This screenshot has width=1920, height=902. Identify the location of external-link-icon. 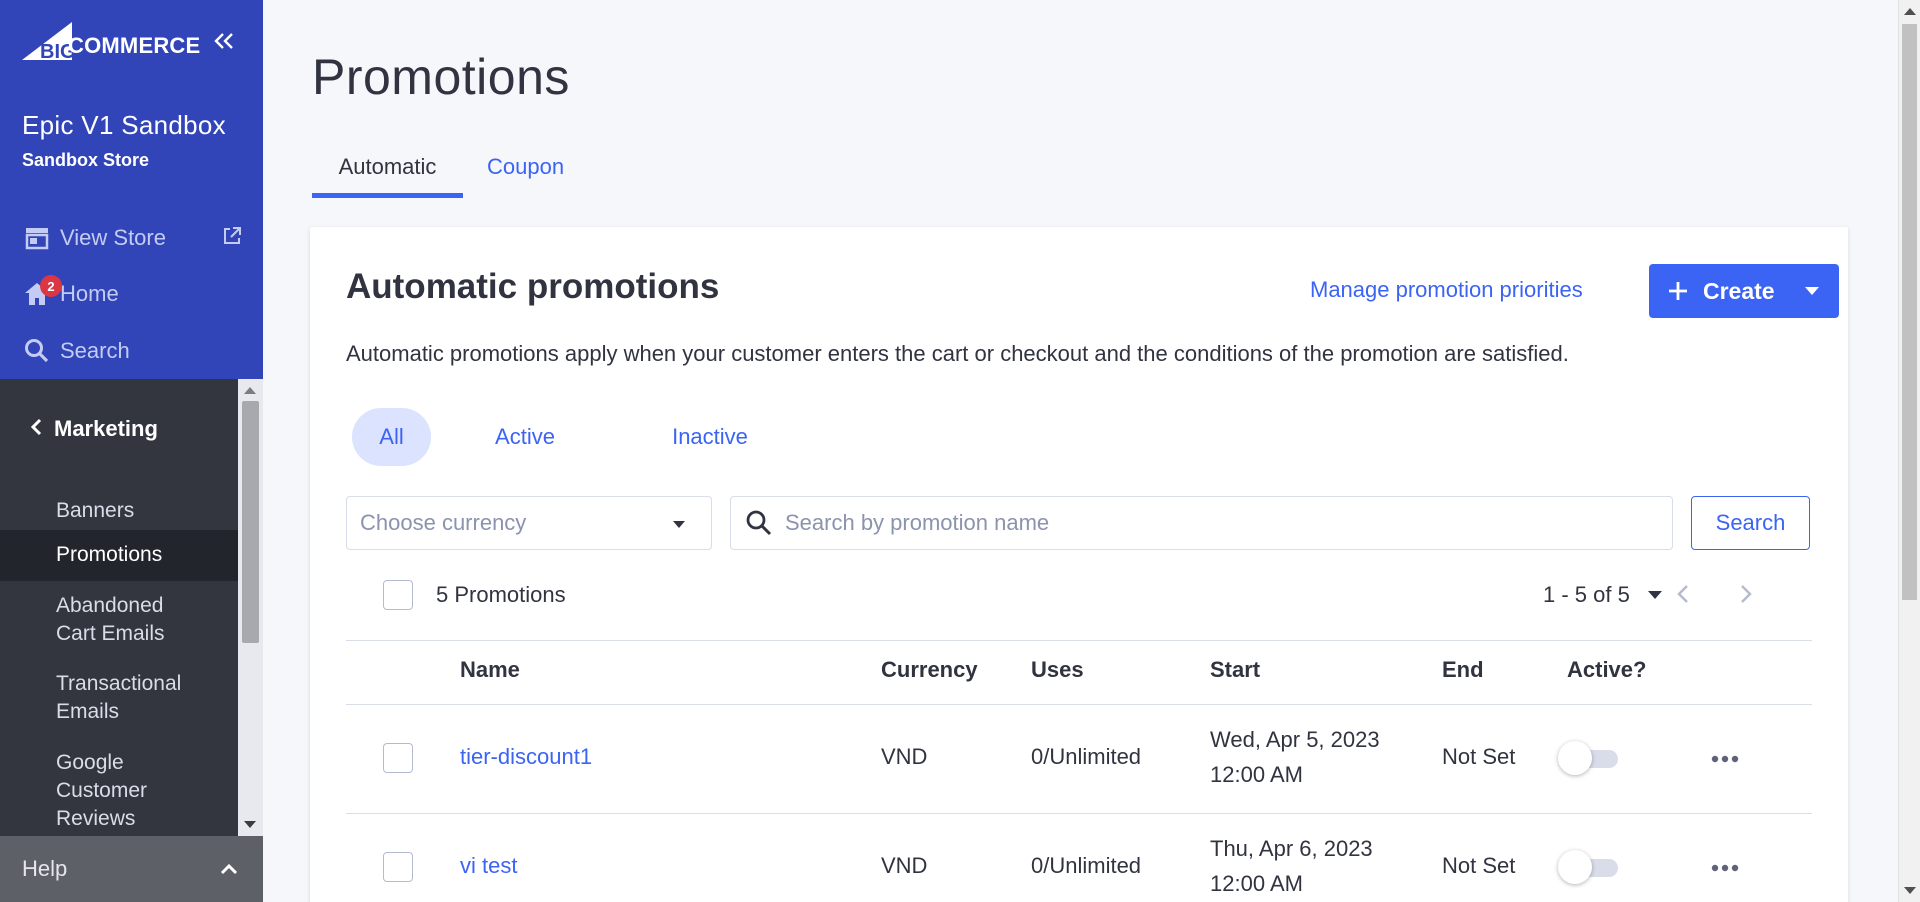
(232, 239).